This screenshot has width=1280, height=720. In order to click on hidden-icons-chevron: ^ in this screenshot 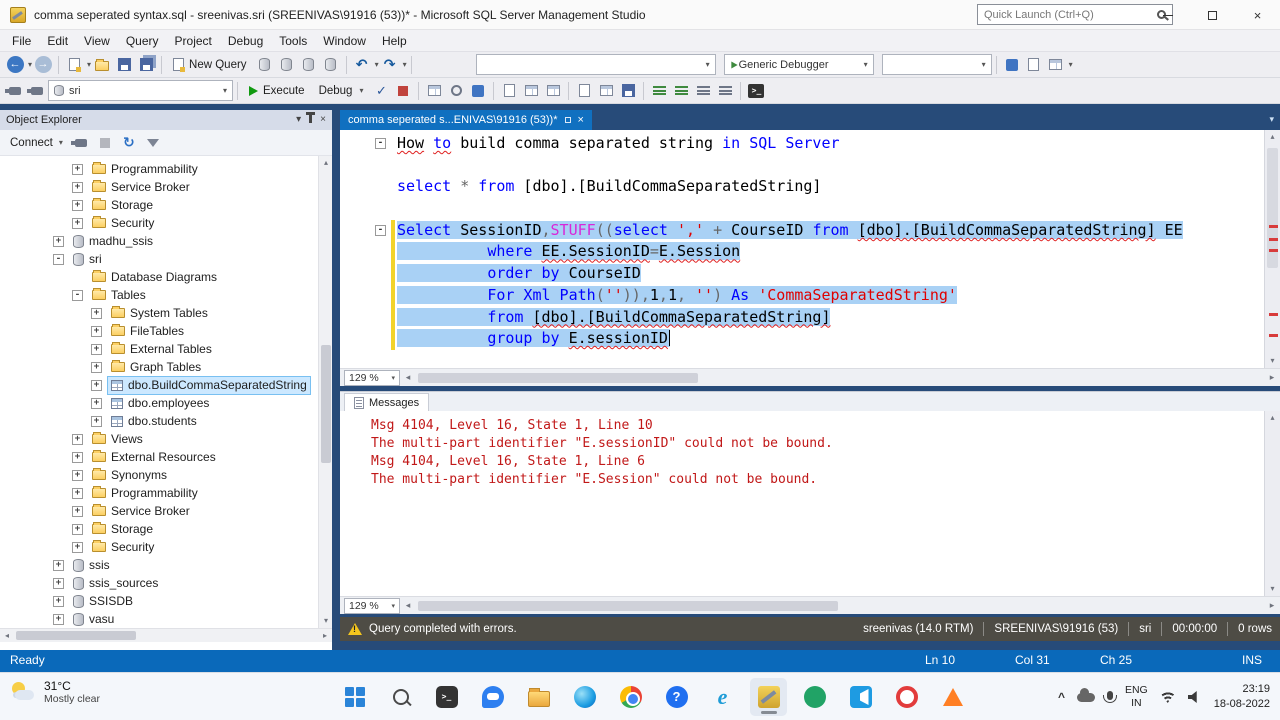, I will do `click(1061, 697)`.